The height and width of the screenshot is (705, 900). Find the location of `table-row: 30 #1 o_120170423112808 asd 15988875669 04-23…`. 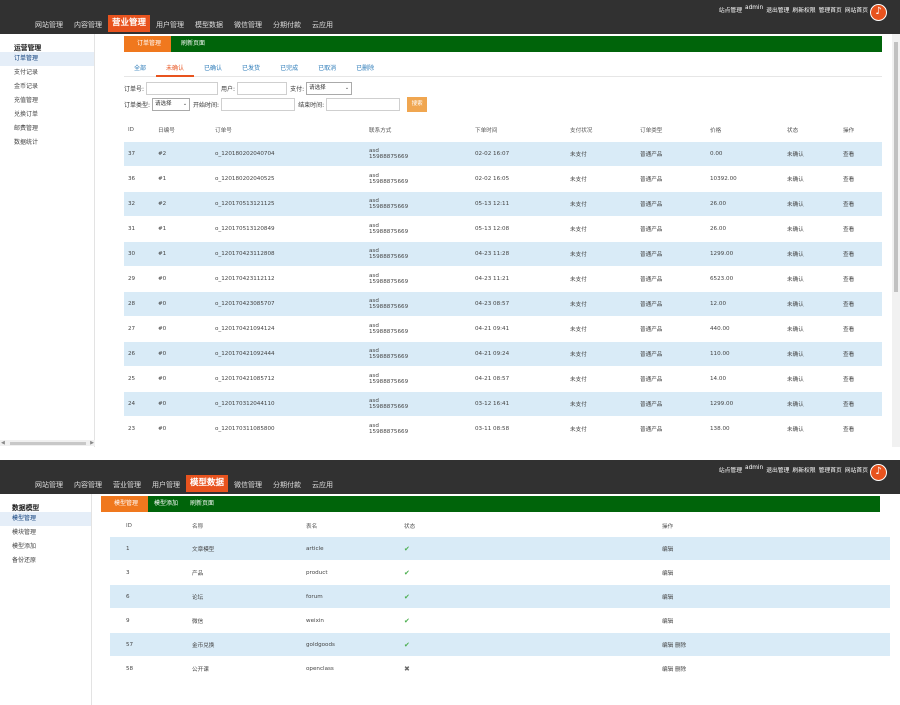

table-row: 30 #1 o_120170423112808 asd 15988875669 04-23… is located at coordinates (503, 254).